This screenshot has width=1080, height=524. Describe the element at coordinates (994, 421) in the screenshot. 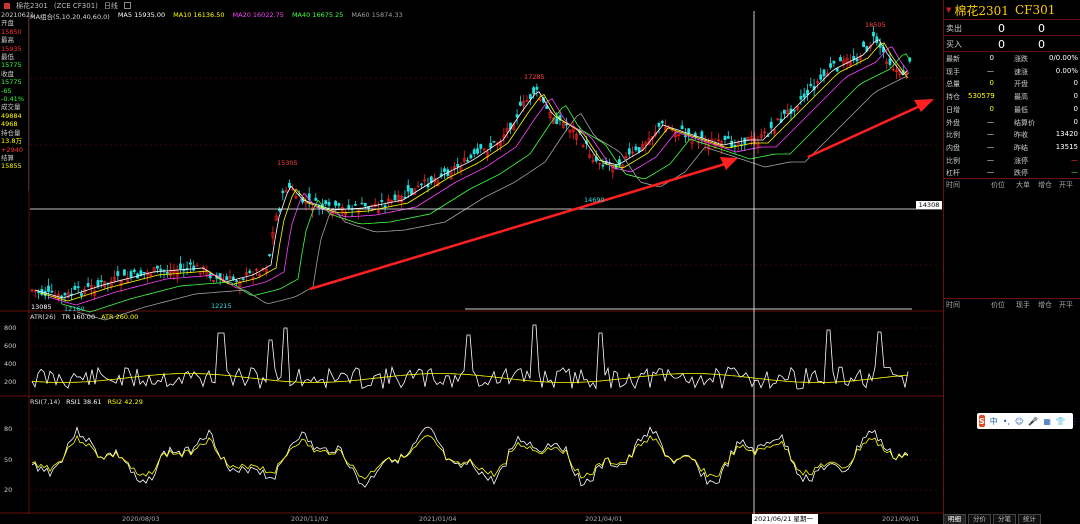

I see `ime-lang-icon: 中` at that location.